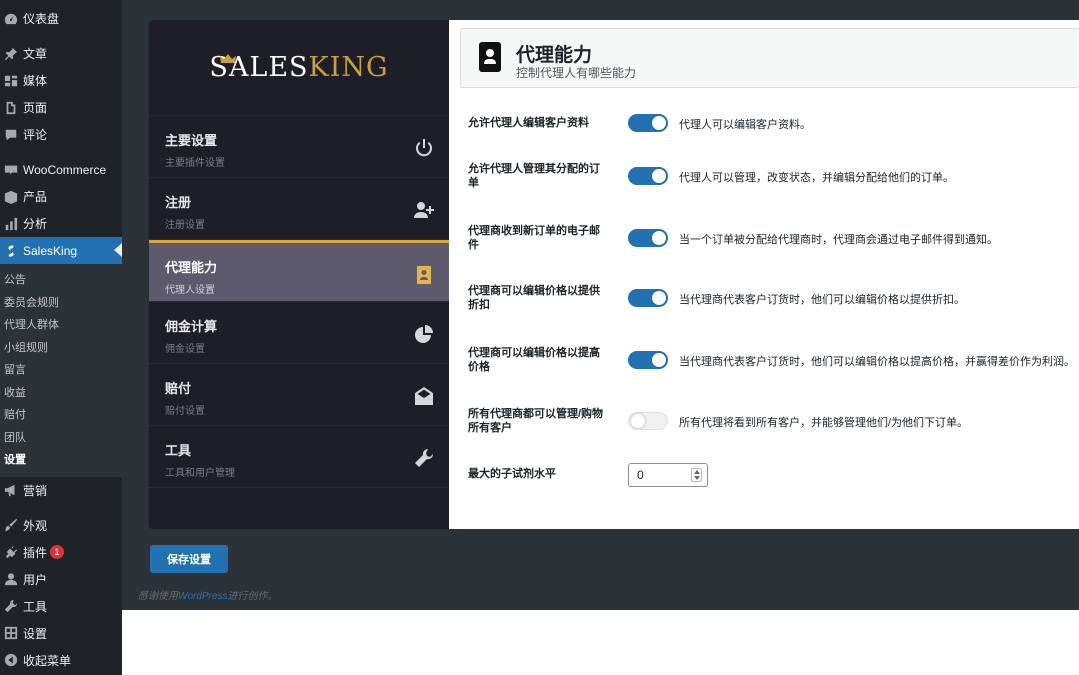  What do you see at coordinates (348, 67) in the screenshot?
I see `logo-king: KING` at bounding box center [348, 67].